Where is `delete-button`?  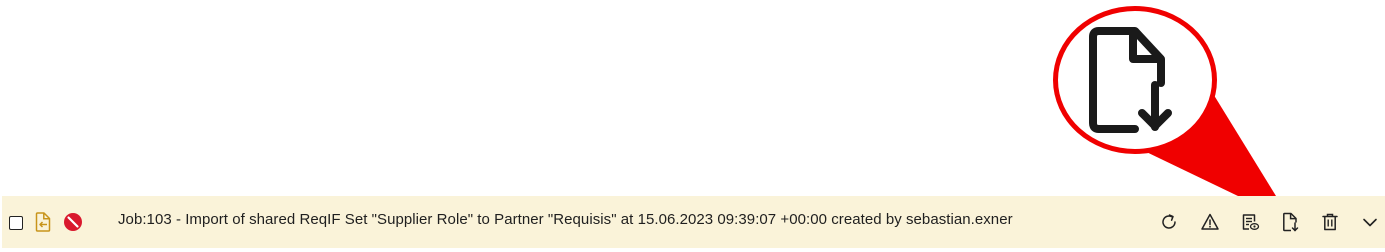
delete-button is located at coordinates (1330, 222).